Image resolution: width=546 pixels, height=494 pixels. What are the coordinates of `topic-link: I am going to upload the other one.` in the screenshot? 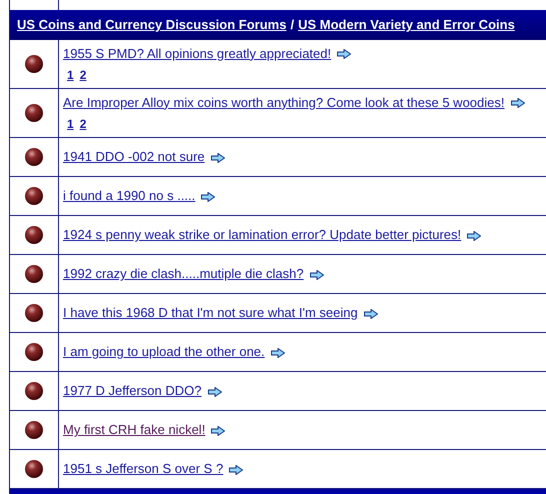 It's located at (164, 352).